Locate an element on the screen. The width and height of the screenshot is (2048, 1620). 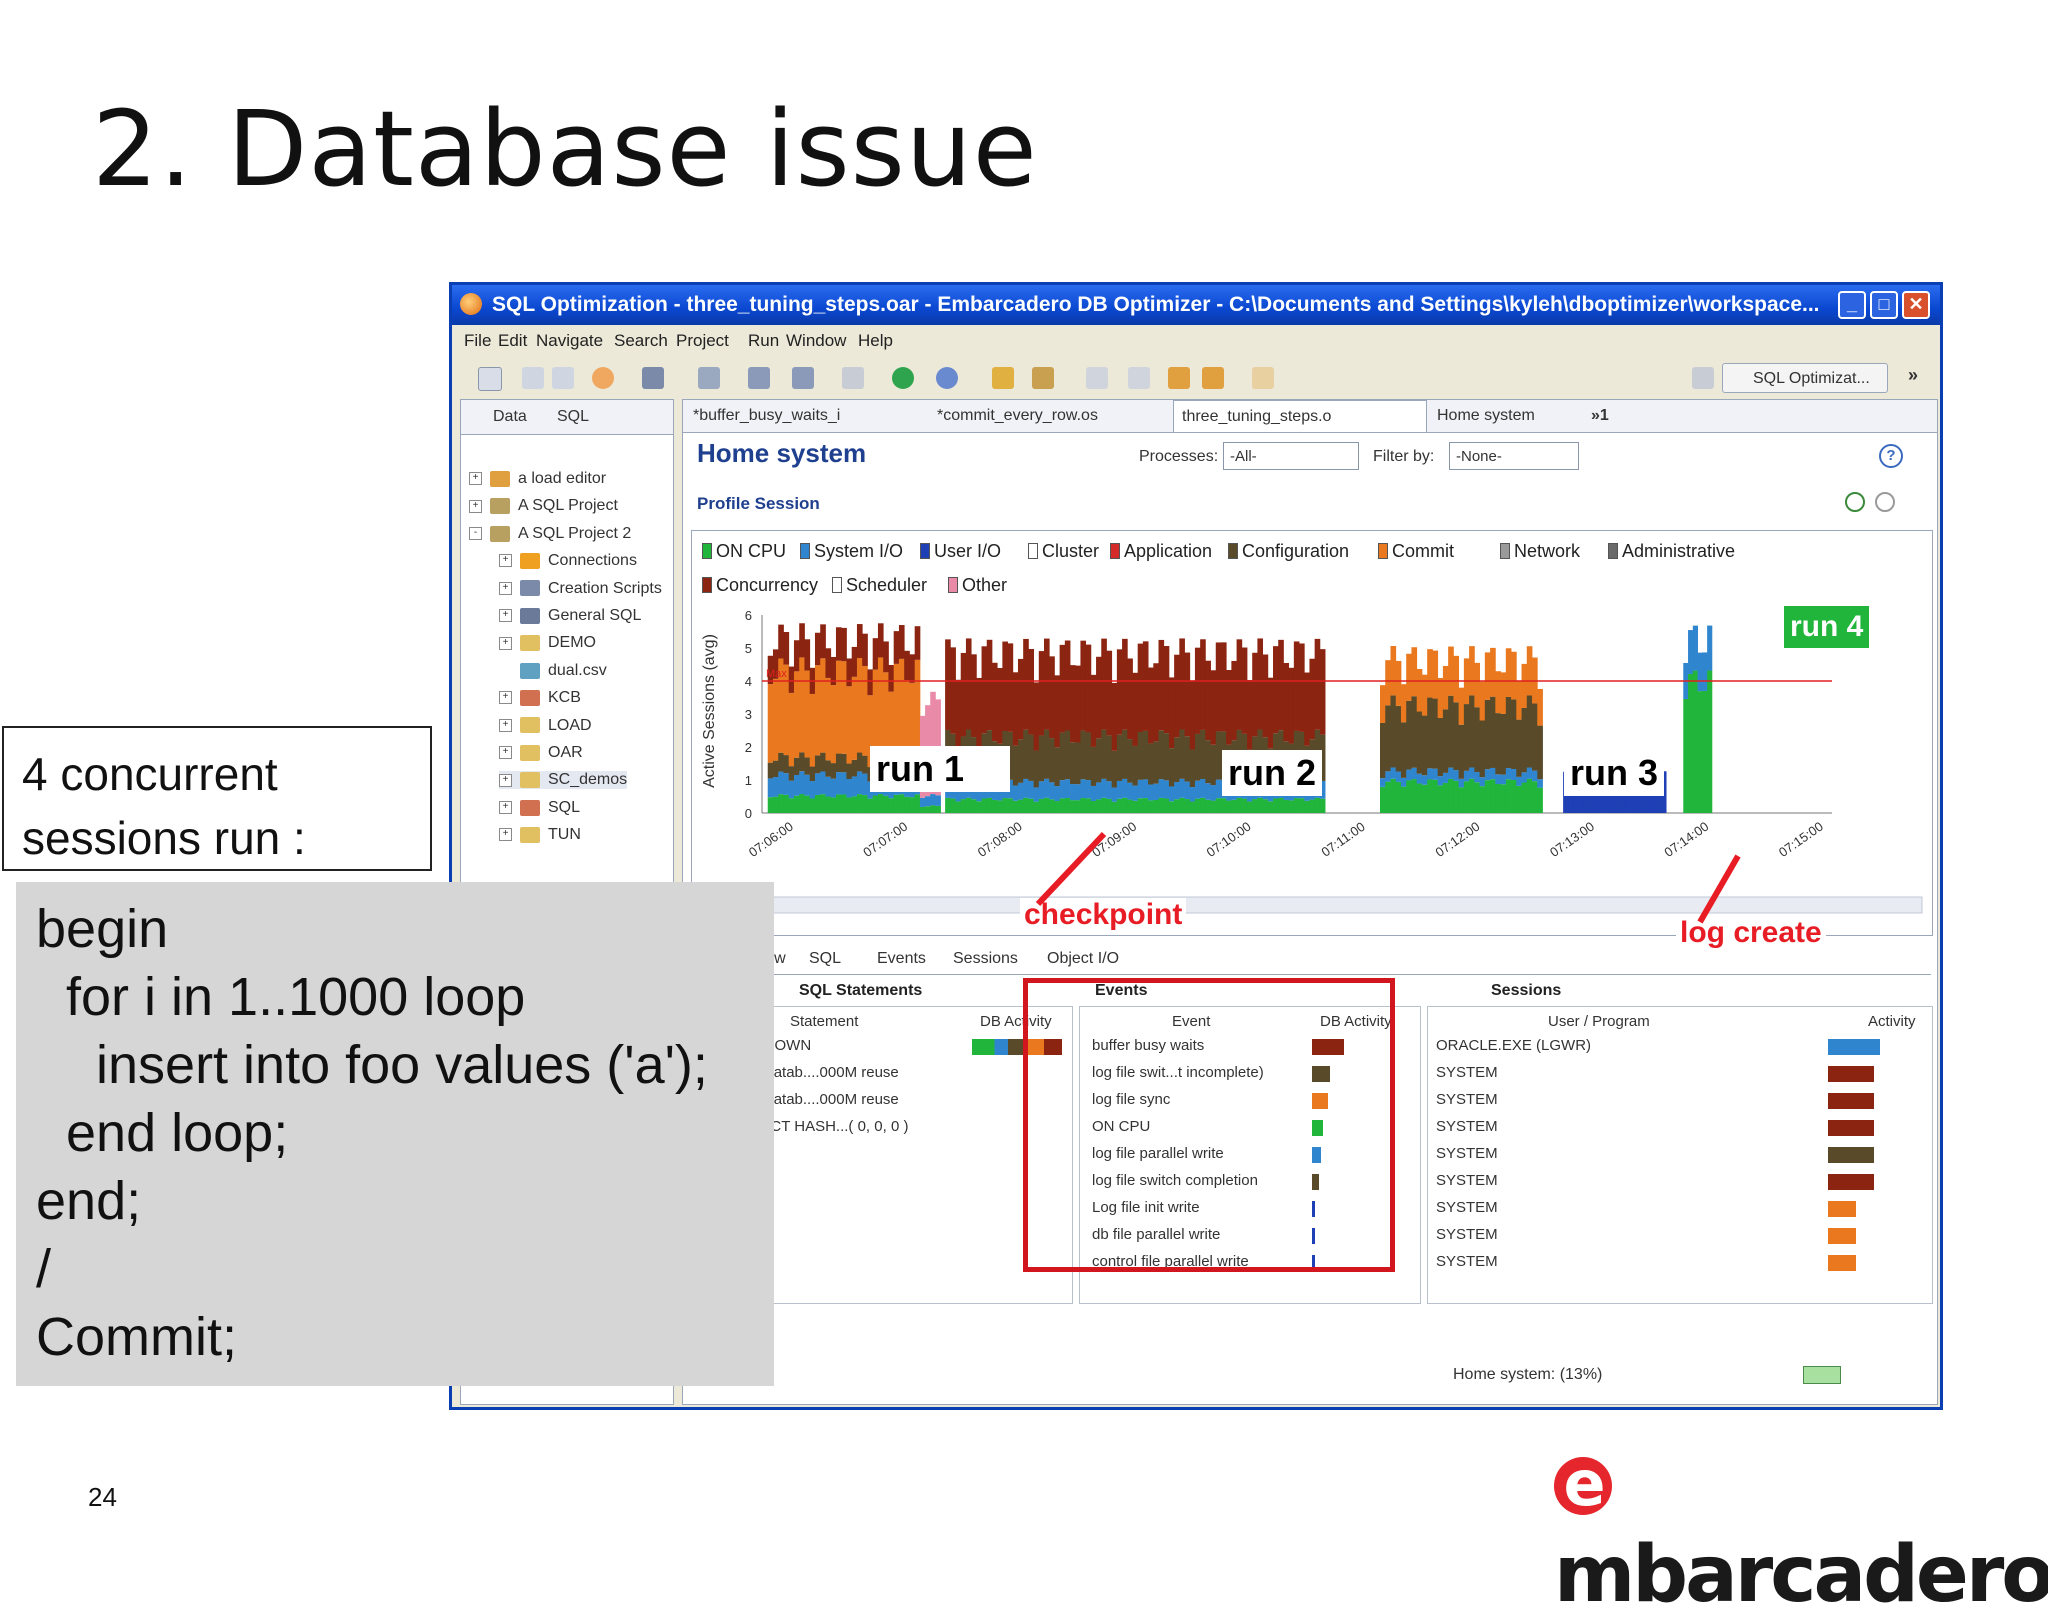
tab-sql: SQL is located at coordinates (573, 417).